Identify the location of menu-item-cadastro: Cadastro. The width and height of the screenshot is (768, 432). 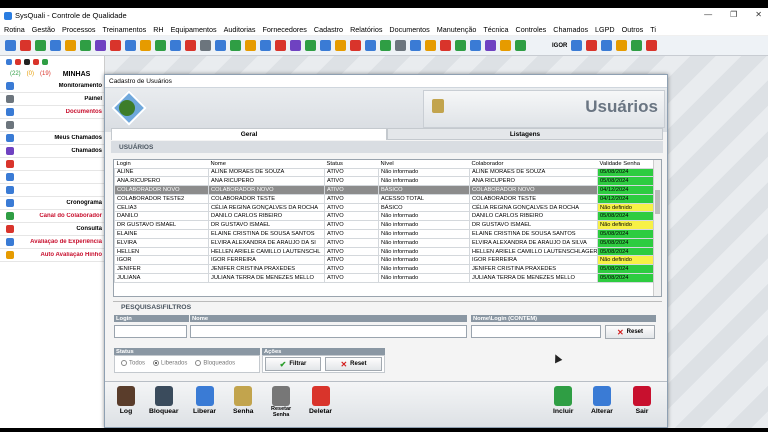
(328, 29).